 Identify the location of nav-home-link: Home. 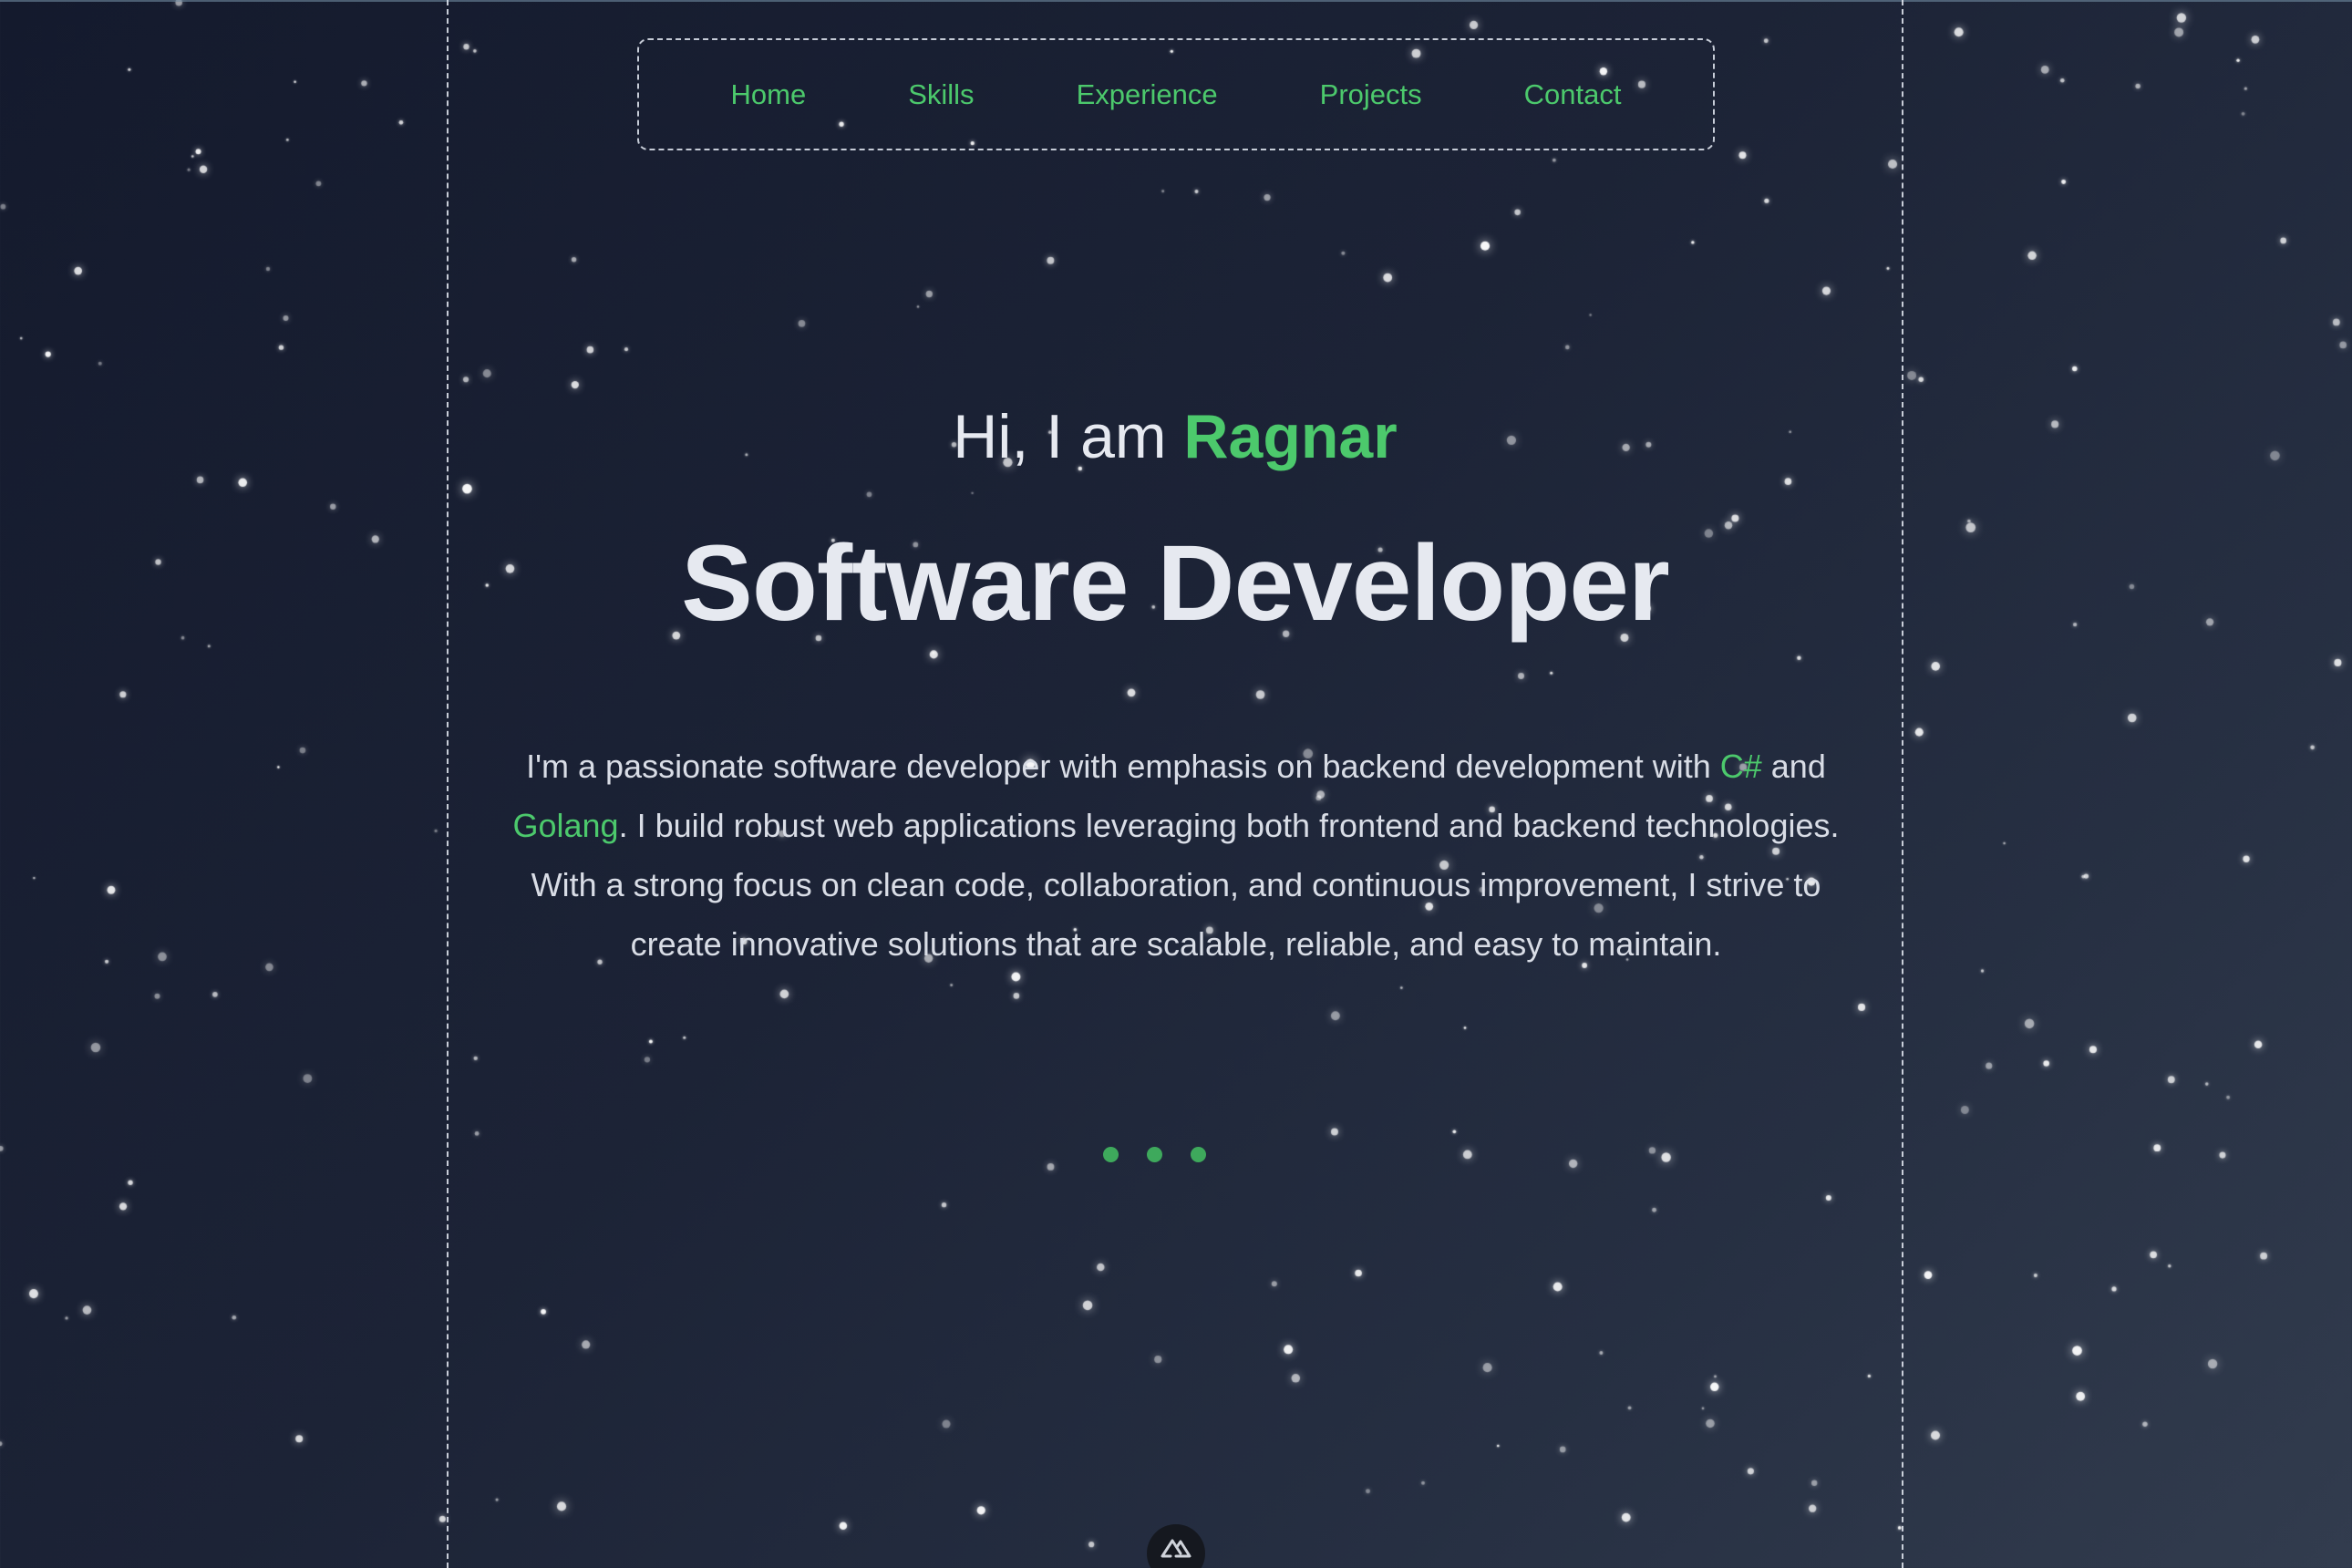
(769, 94).